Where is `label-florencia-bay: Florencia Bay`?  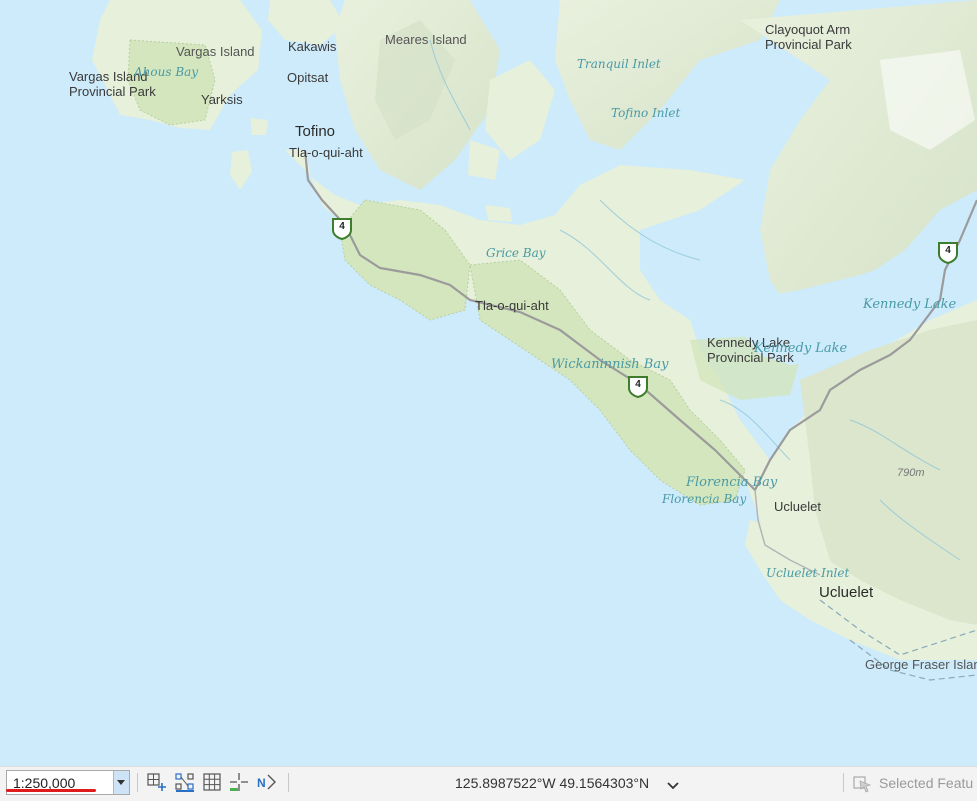 label-florencia-bay: Florencia Bay is located at coordinates (732, 482).